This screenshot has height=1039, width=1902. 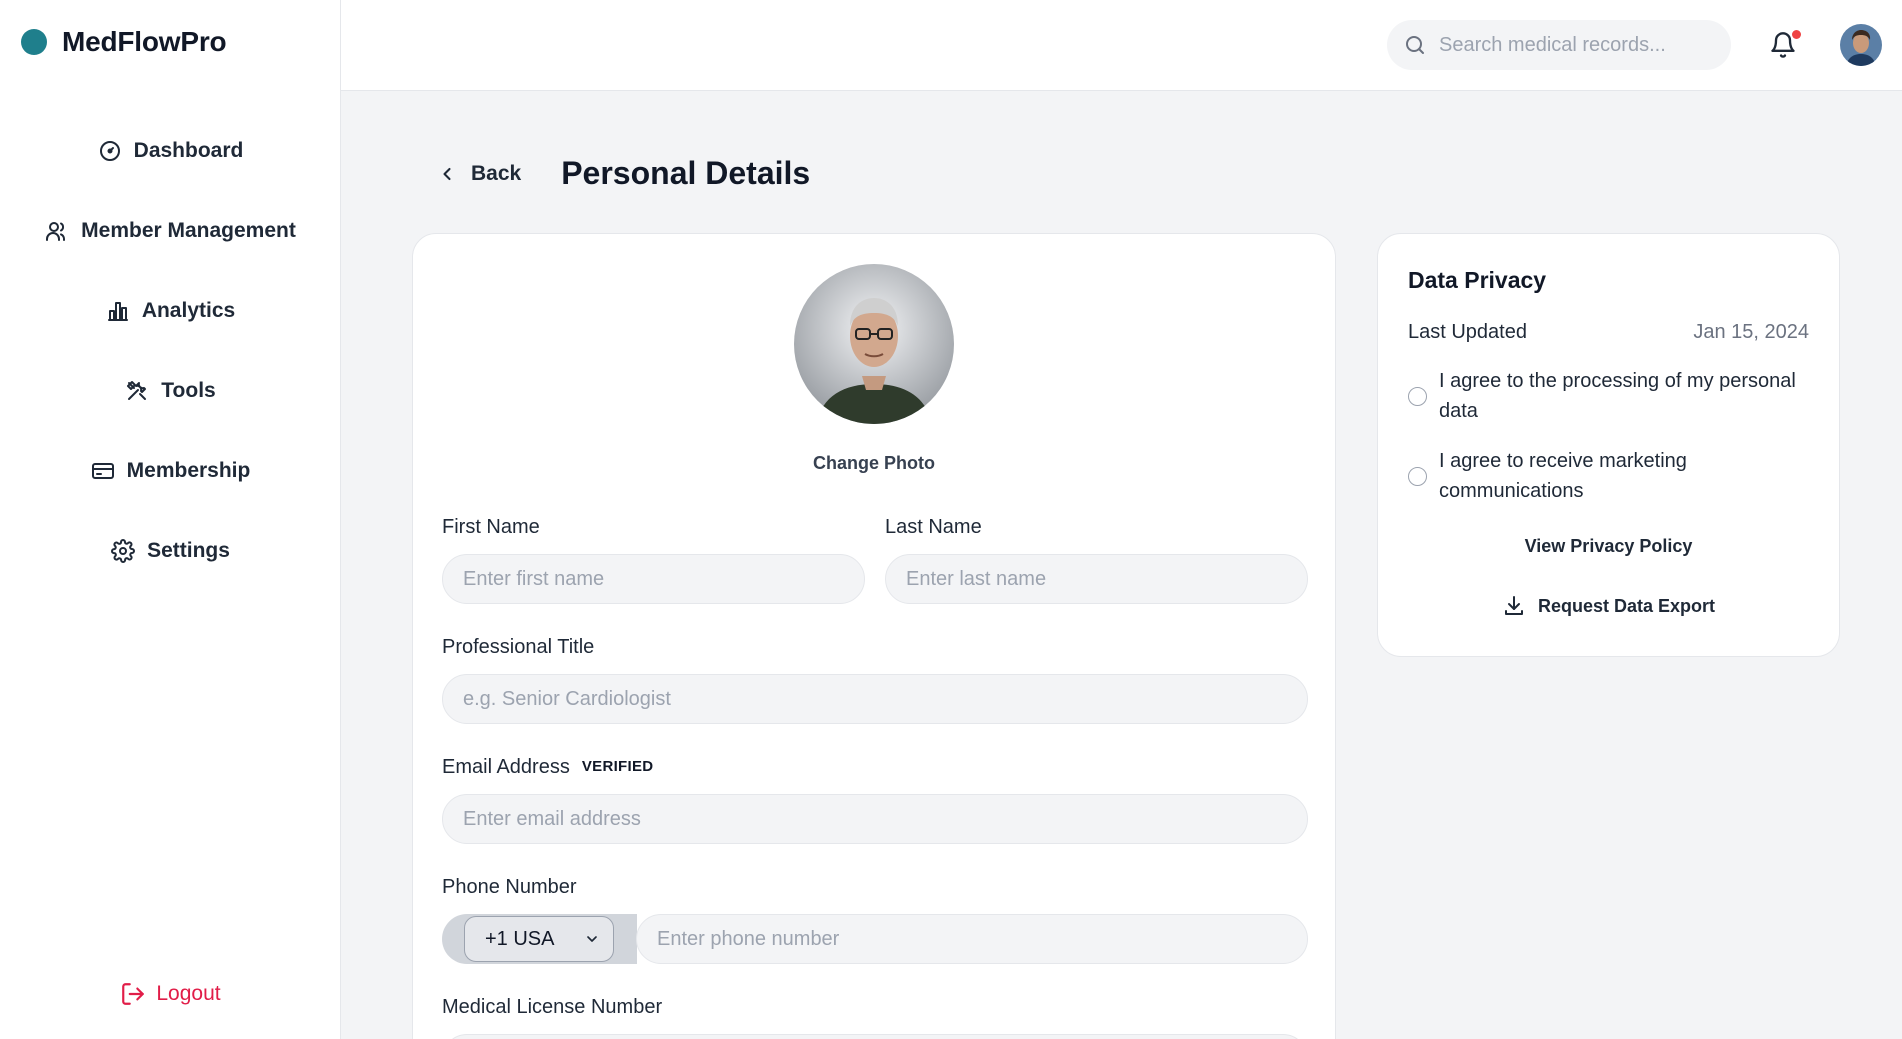 What do you see at coordinates (496, 173) in the screenshot?
I see `back-label: Back` at bounding box center [496, 173].